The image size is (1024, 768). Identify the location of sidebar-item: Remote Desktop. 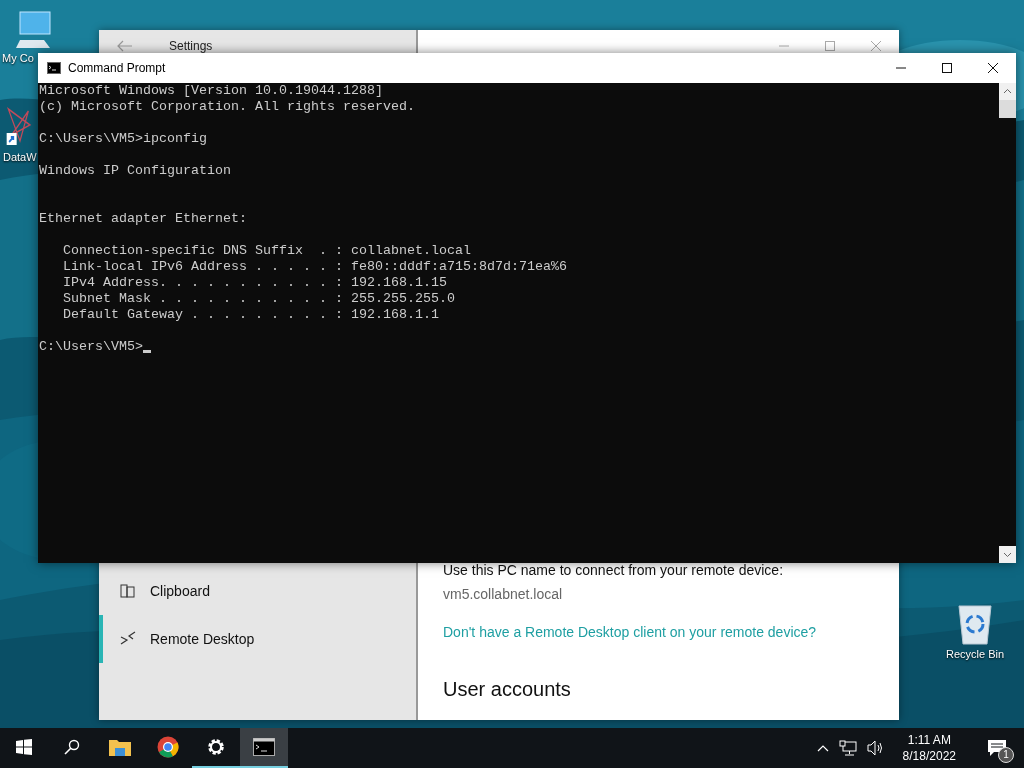
(257, 639).